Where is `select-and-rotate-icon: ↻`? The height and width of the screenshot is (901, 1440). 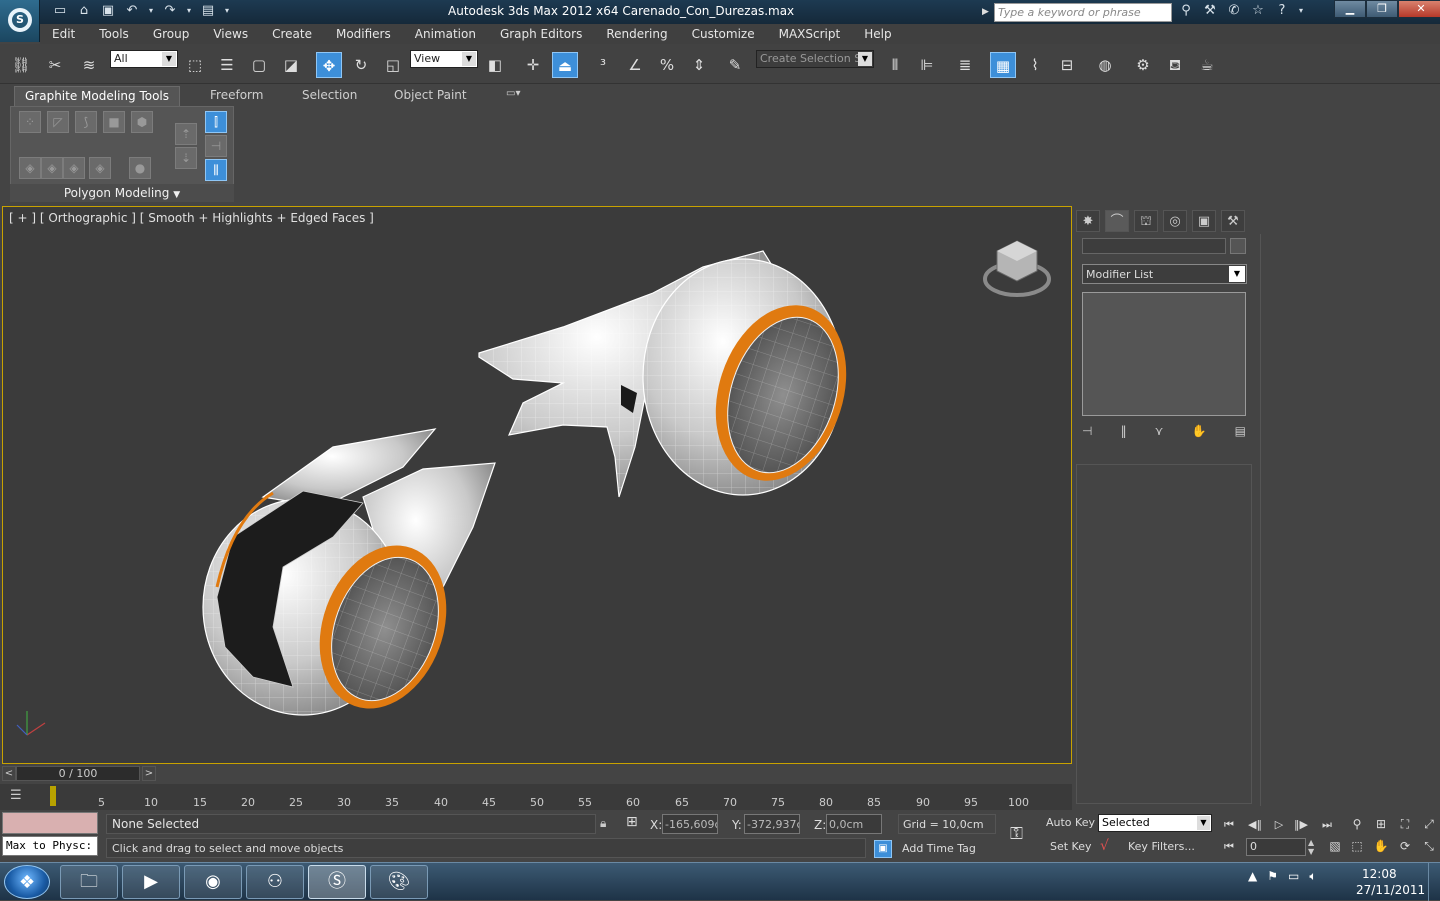
select-and-rotate-icon: ↻ is located at coordinates (361, 65).